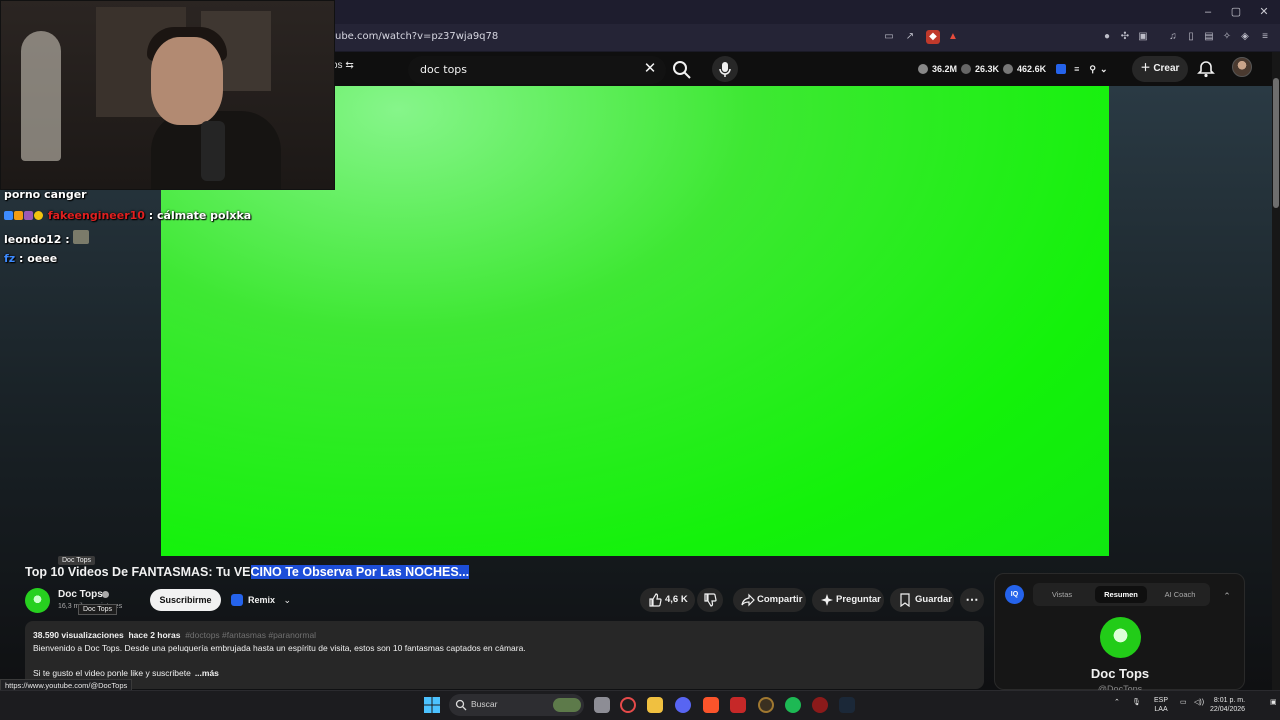 The width and height of the screenshot is (1280, 720). I want to click on discord-icon, so click(683, 705).